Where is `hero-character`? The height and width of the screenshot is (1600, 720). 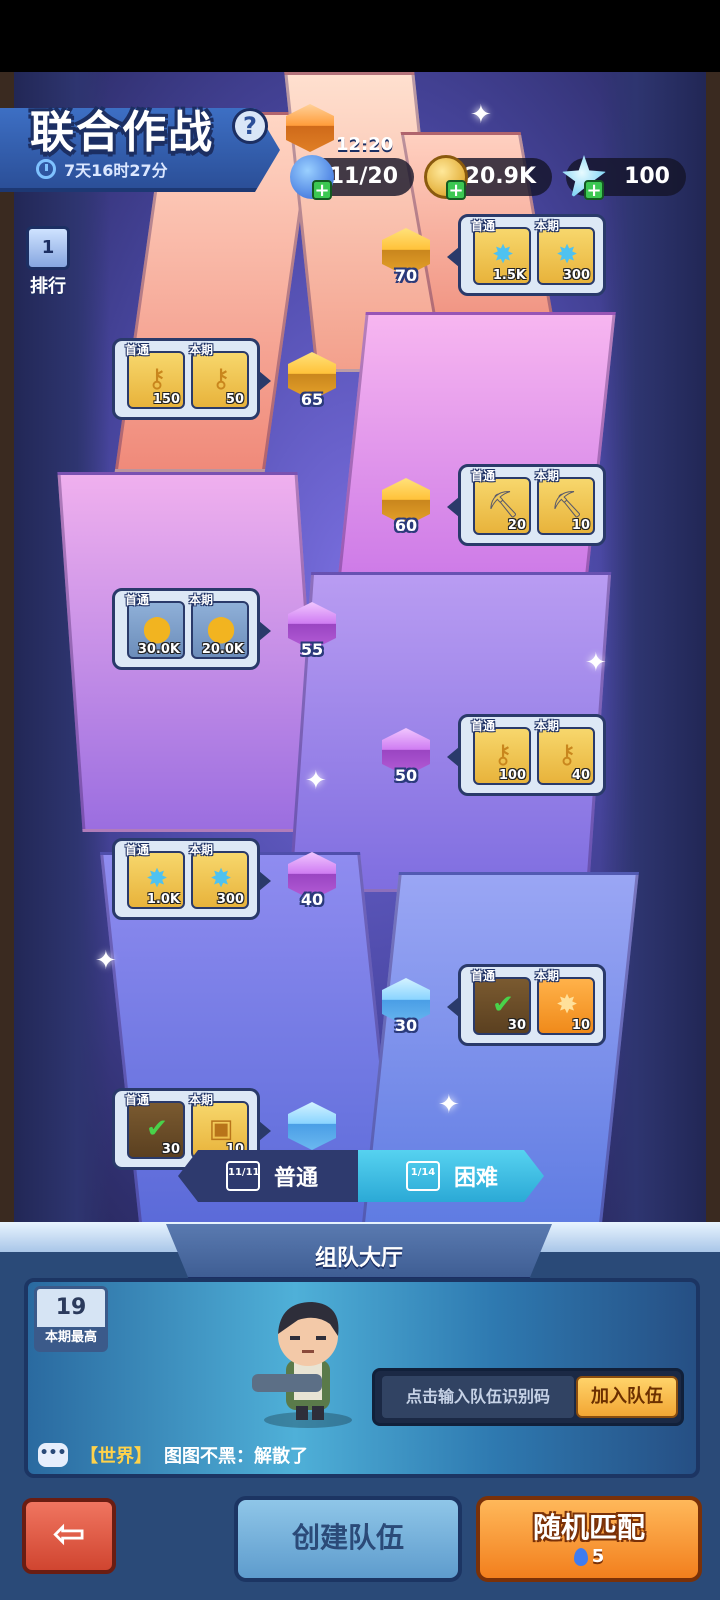
hero-character is located at coordinates (302, 1365).